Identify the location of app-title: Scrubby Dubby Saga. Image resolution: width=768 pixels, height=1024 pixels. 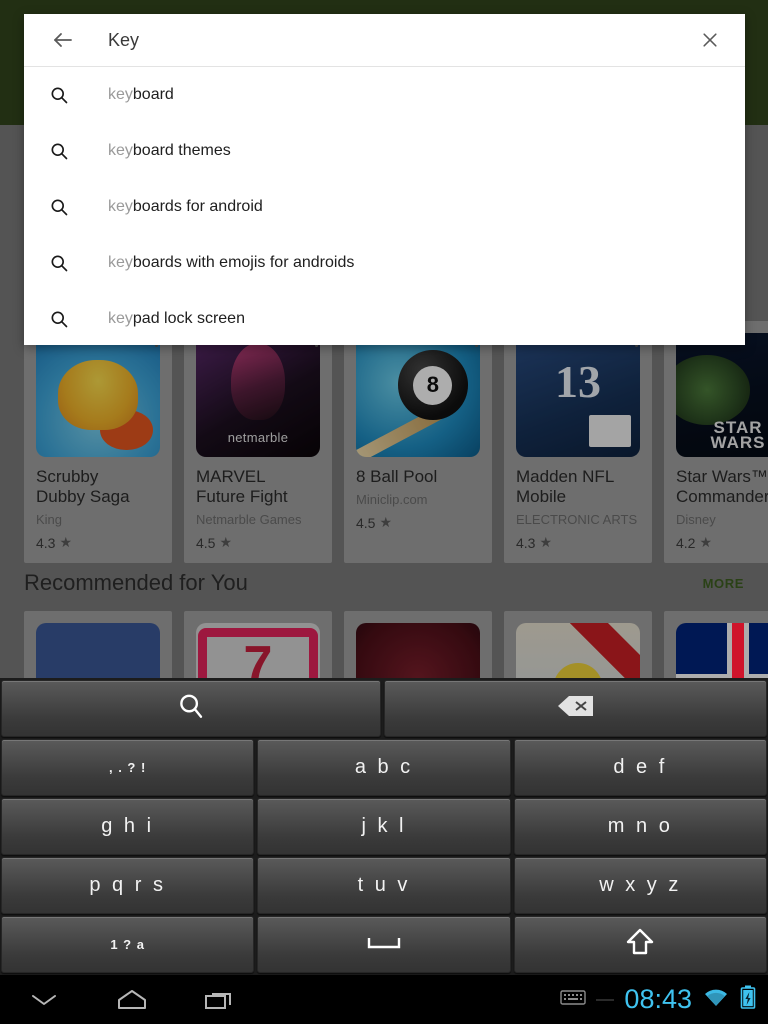
(83, 486).